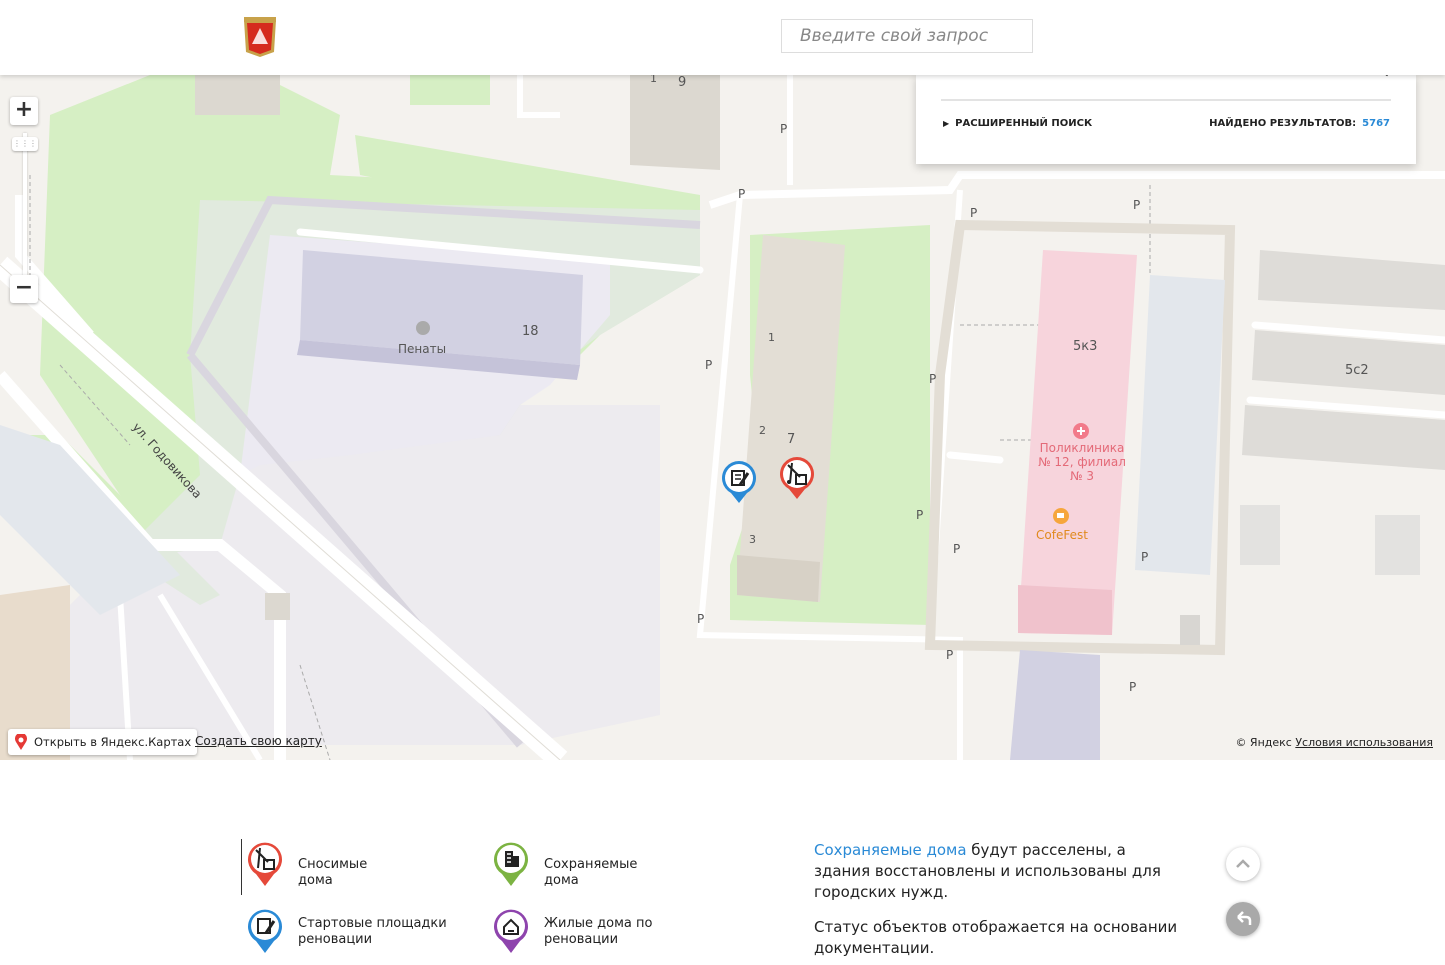  Describe the element at coordinates (762, 430) in the screenshot. I see `entrance-number: 2` at that location.